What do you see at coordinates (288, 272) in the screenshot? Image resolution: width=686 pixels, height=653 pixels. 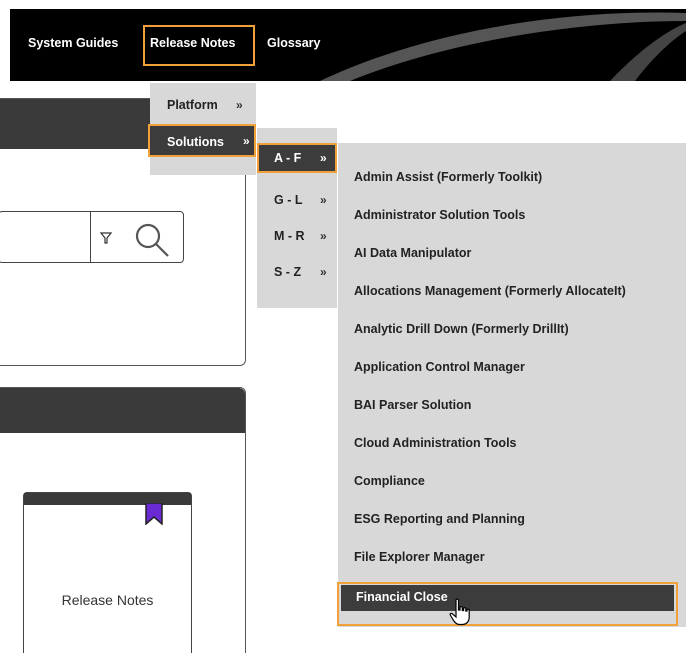 I see `menu-item-s-z-label: S - Z` at bounding box center [288, 272].